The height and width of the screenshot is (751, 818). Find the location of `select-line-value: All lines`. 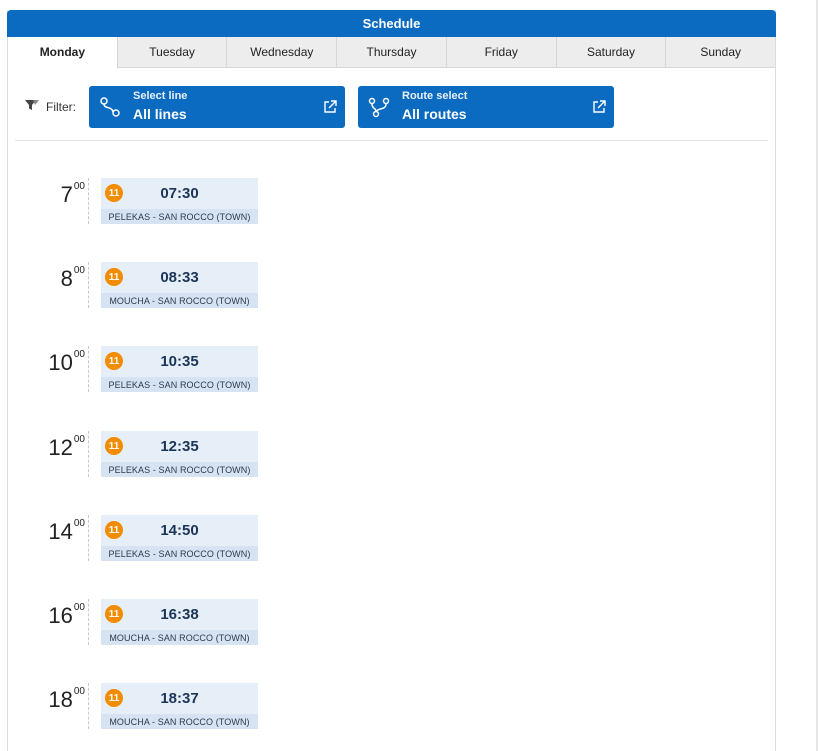

select-line-value: All lines is located at coordinates (160, 114).